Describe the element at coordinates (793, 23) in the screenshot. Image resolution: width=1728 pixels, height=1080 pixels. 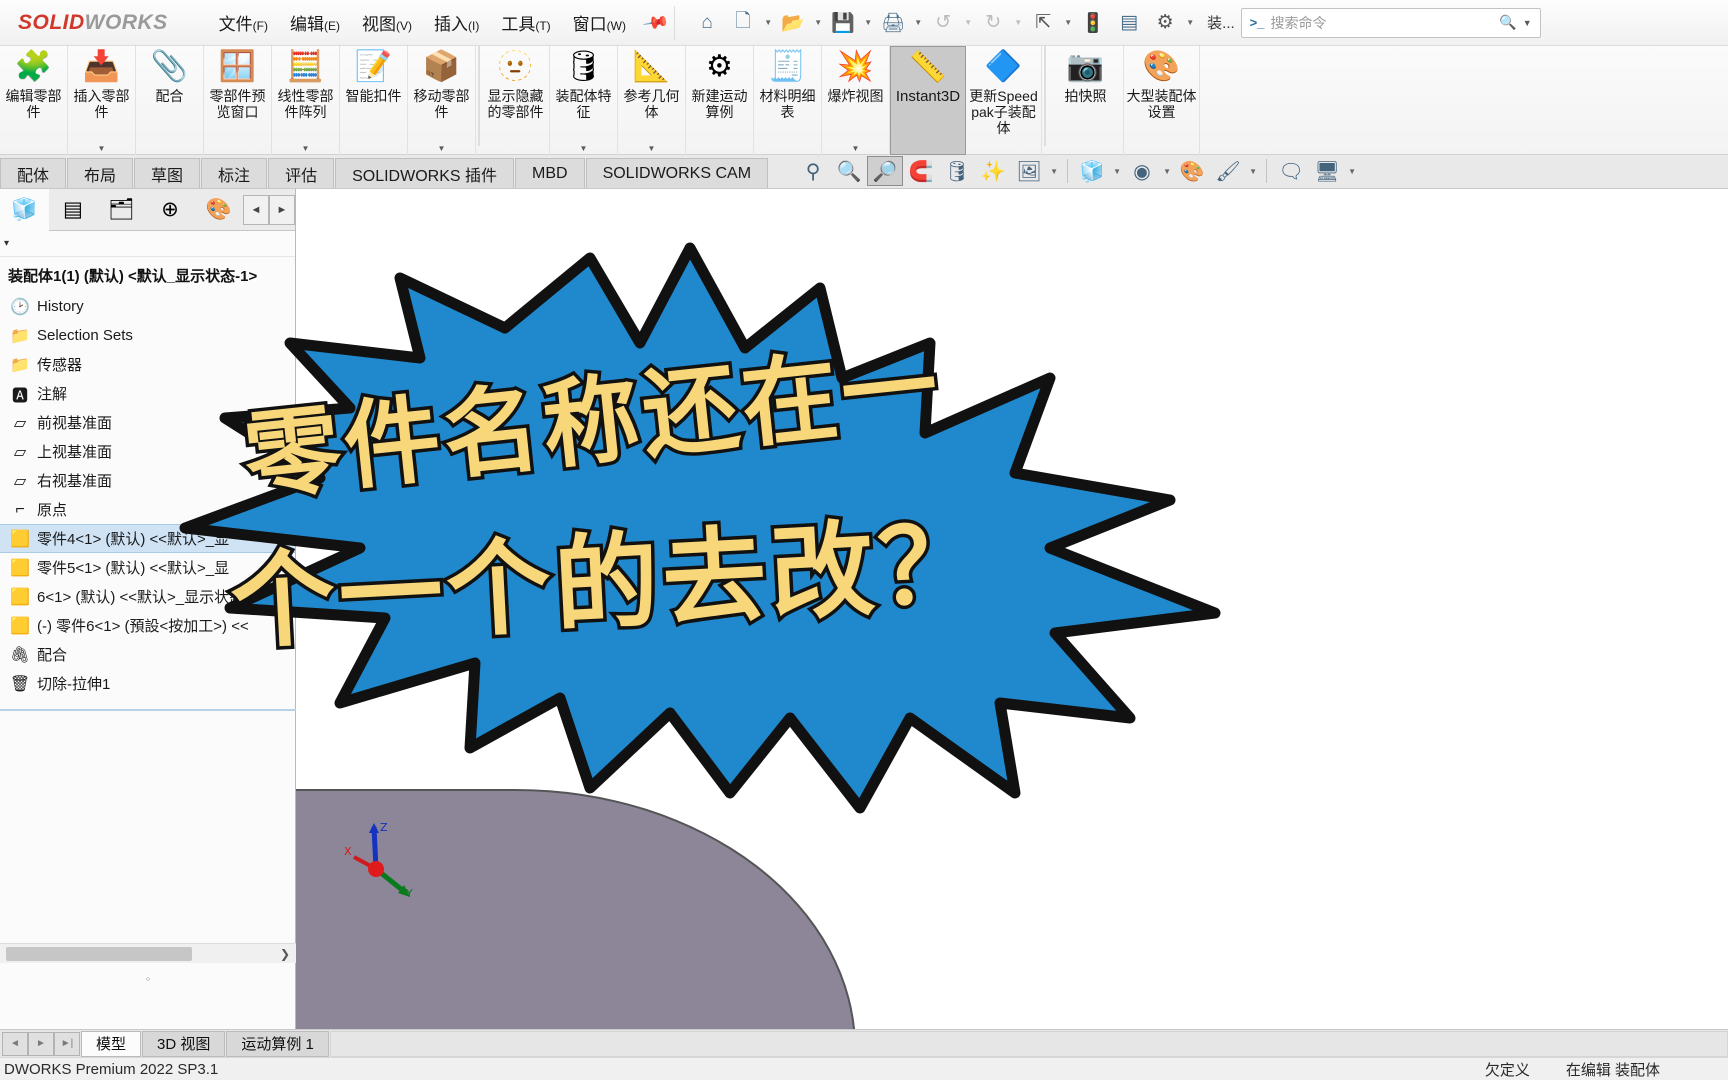
I see `open-folder-icon: 📂` at that location.